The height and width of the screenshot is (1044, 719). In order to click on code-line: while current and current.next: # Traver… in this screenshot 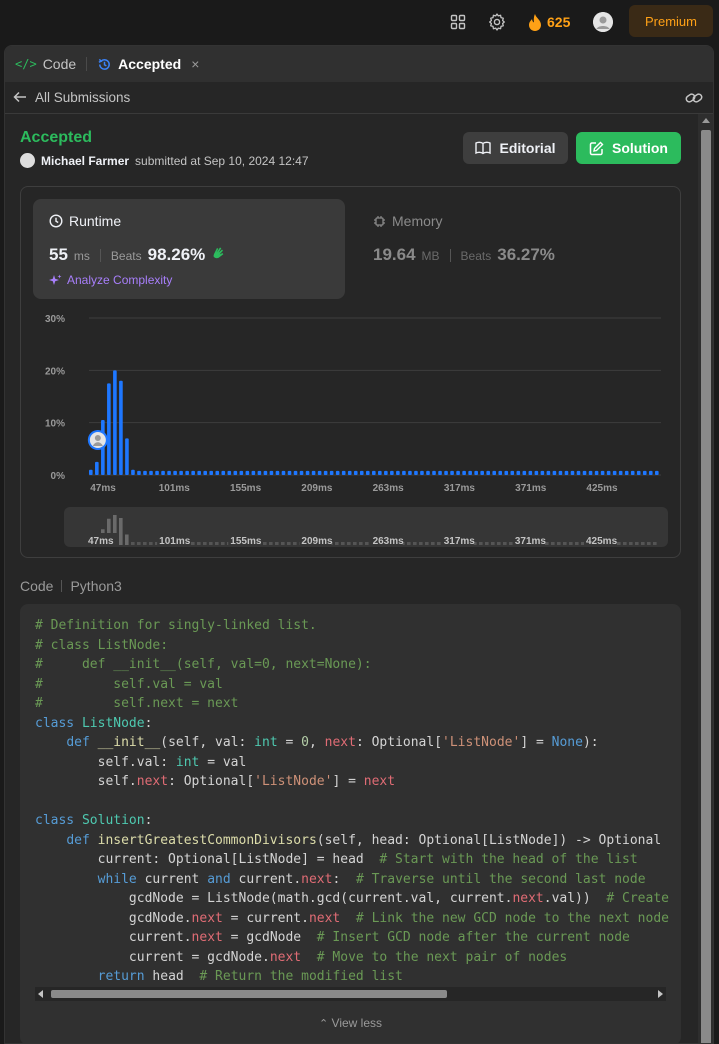, I will do `click(371, 879)`.